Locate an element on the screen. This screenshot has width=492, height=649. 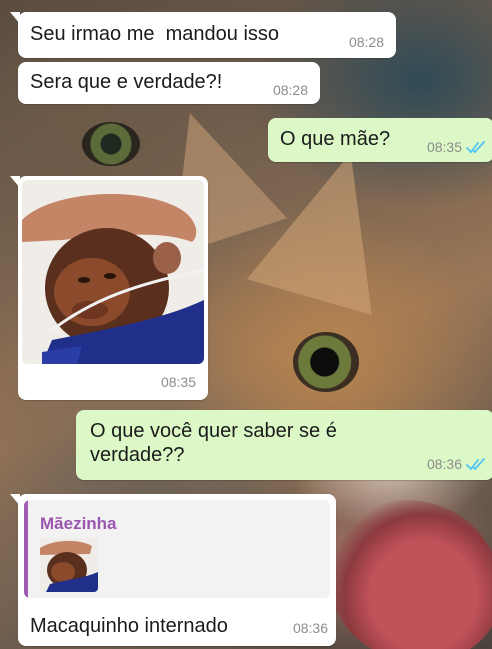
message-text: Seu irmao me mandou isso is located at coordinates (155, 34).